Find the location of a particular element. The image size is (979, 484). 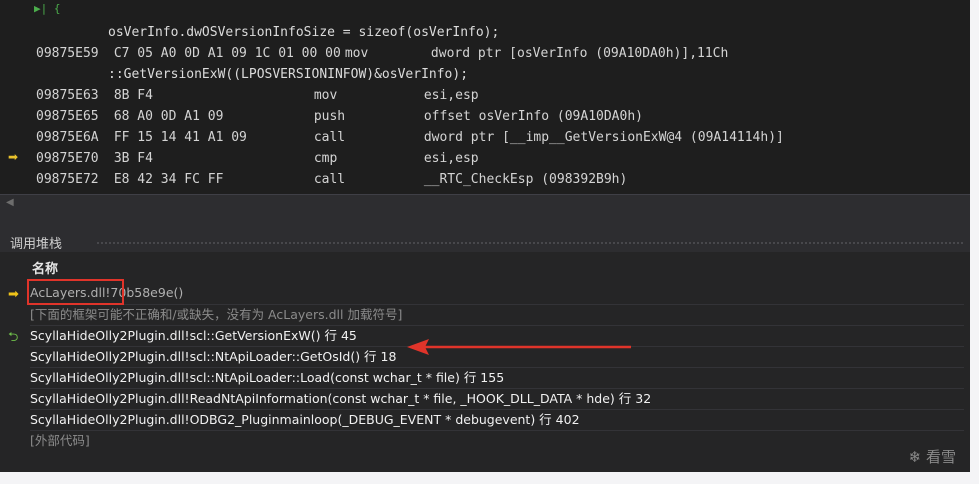

green-return-icon: ⮌ is located at coordinates (13, 337).